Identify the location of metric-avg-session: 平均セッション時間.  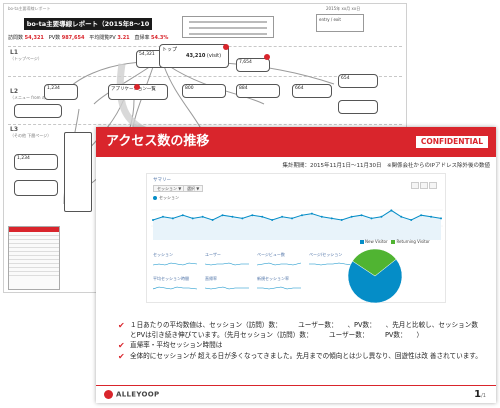
(177, 285).